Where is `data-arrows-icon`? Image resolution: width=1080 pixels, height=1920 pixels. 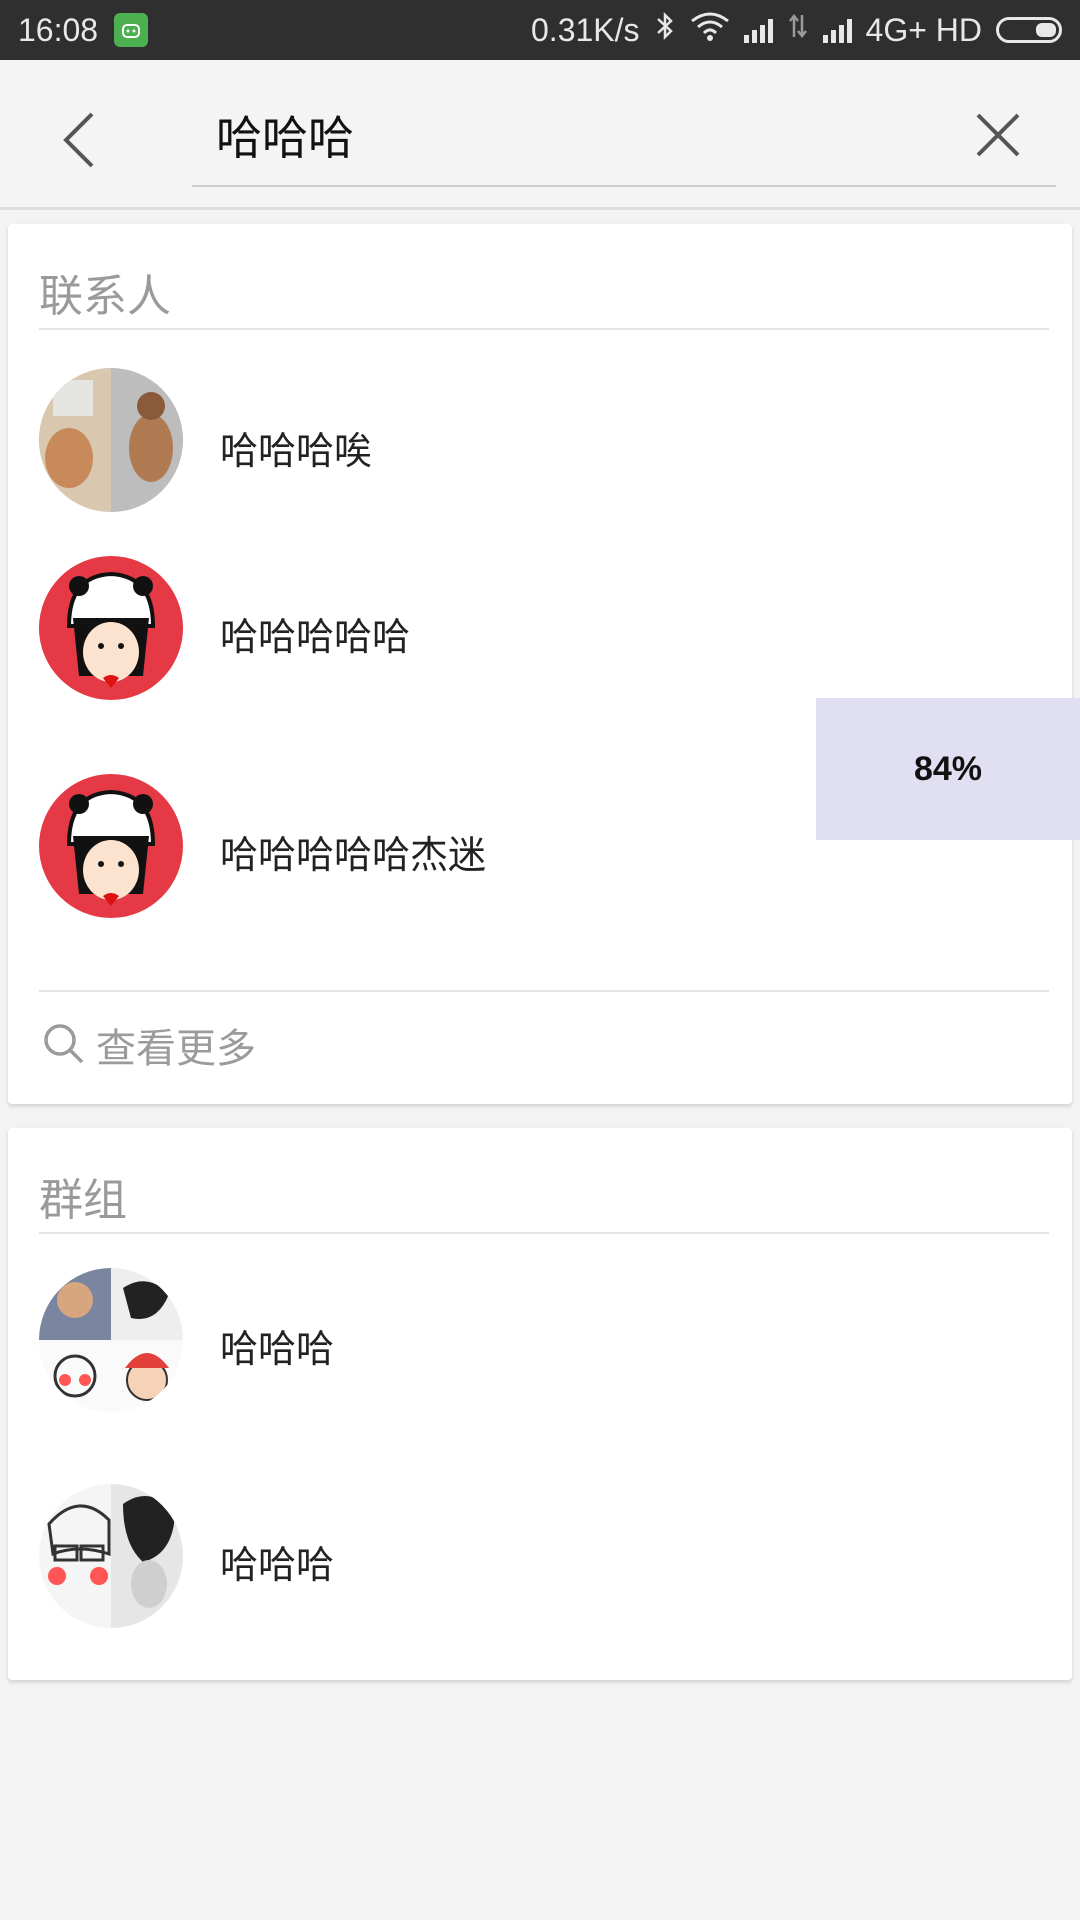
data-arrows-icon is located at coordinates (798, 30).